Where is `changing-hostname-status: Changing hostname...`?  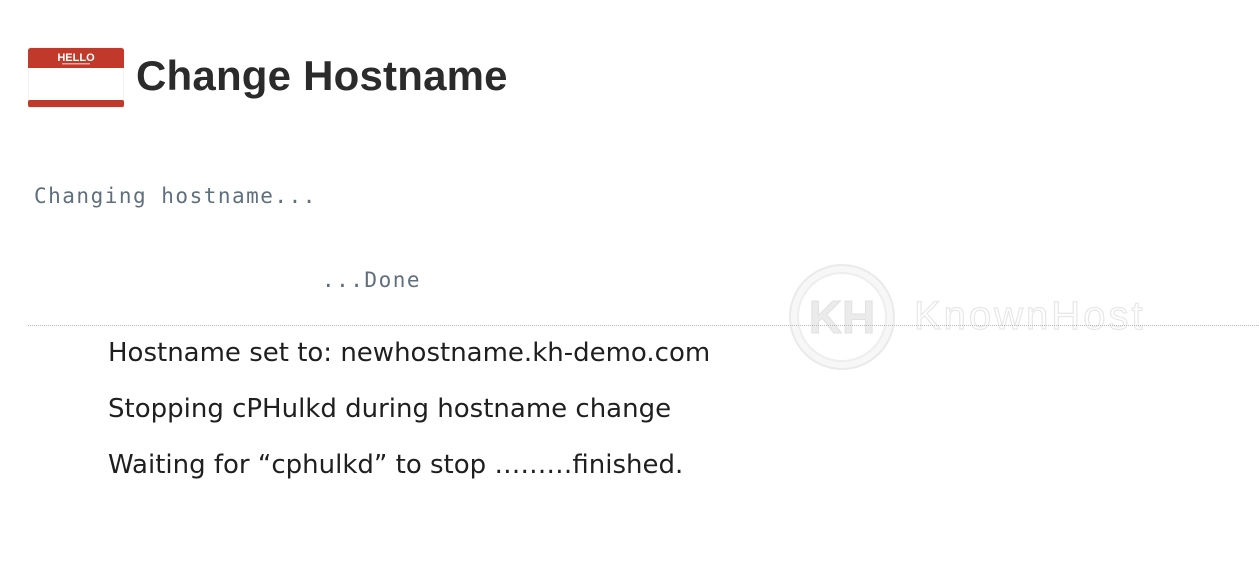 changing-hostname-status: Changing hostname... is located at coordinates (175, 196).